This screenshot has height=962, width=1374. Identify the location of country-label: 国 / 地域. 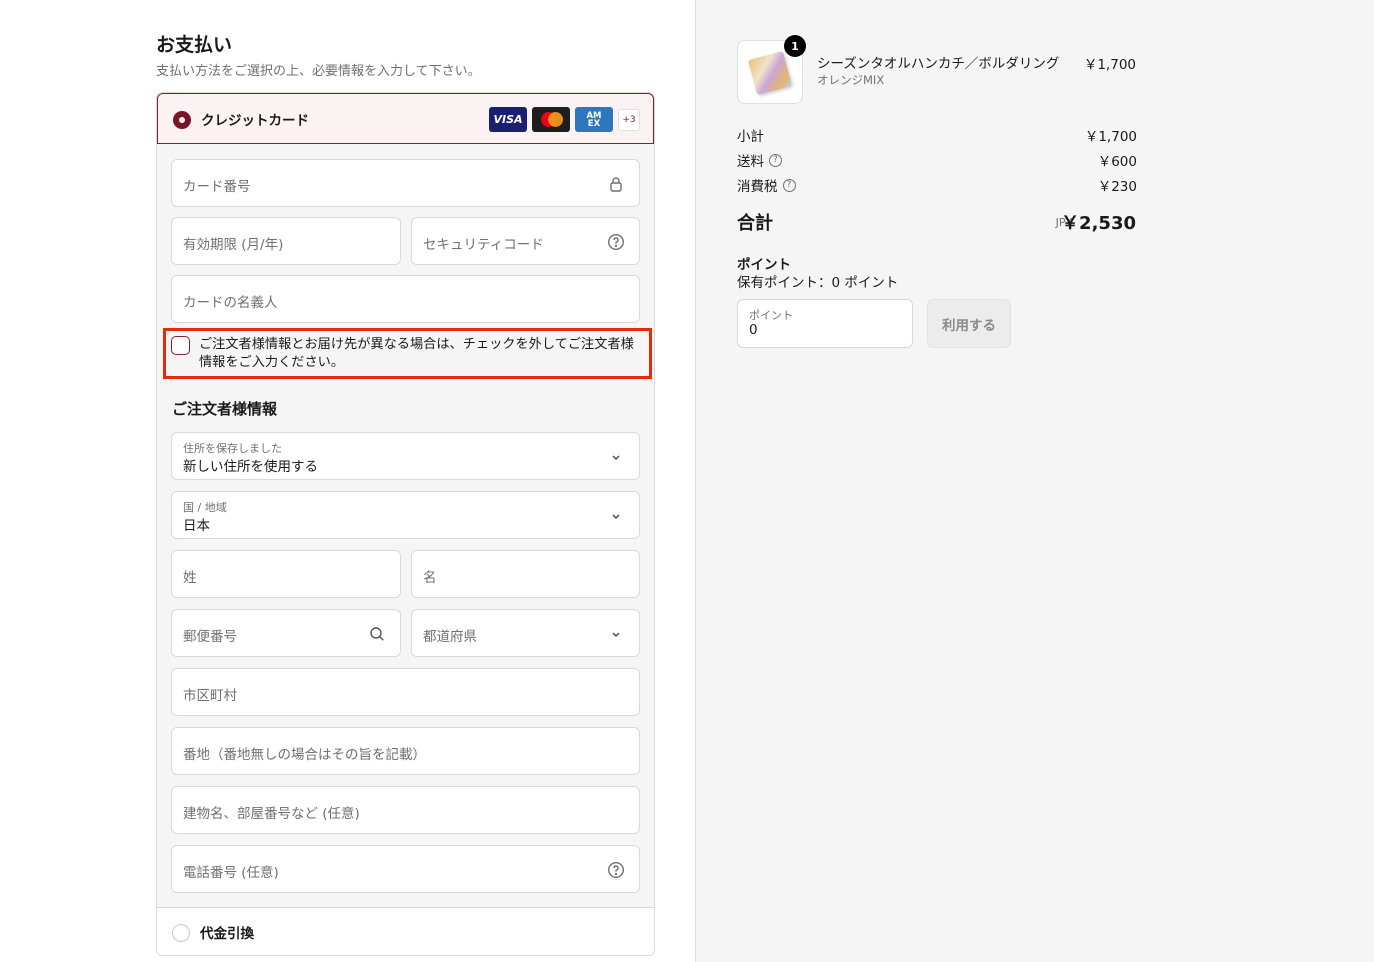
(205, 507).